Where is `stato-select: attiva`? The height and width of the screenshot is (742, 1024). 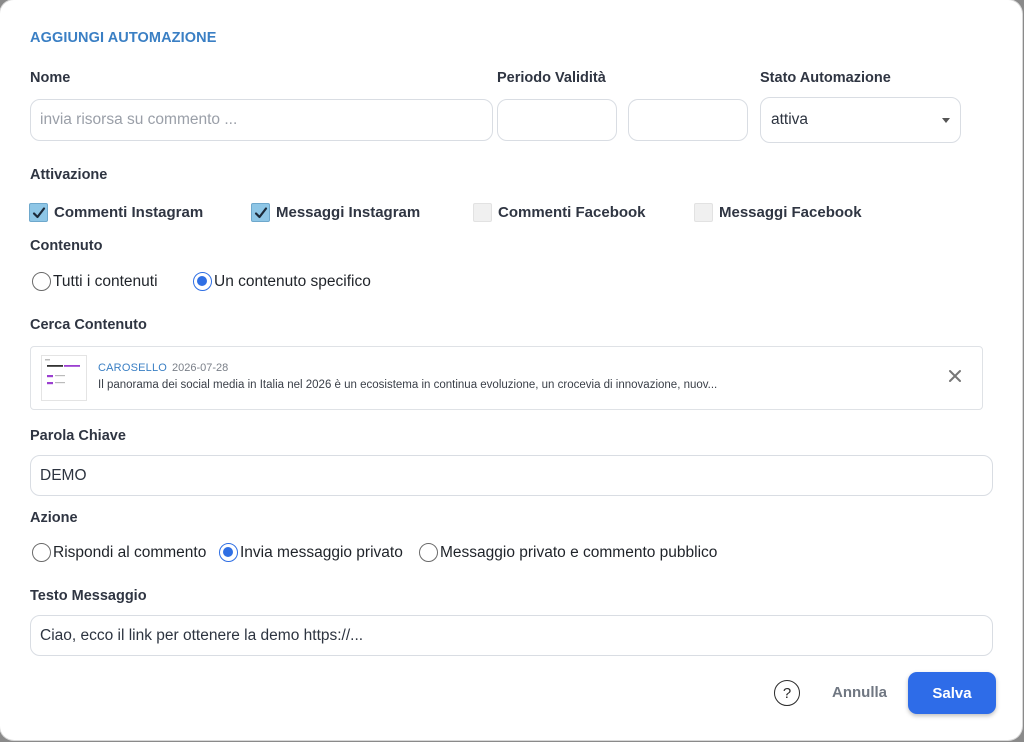
stato-select: attiva is located at coordinates (860, 120).